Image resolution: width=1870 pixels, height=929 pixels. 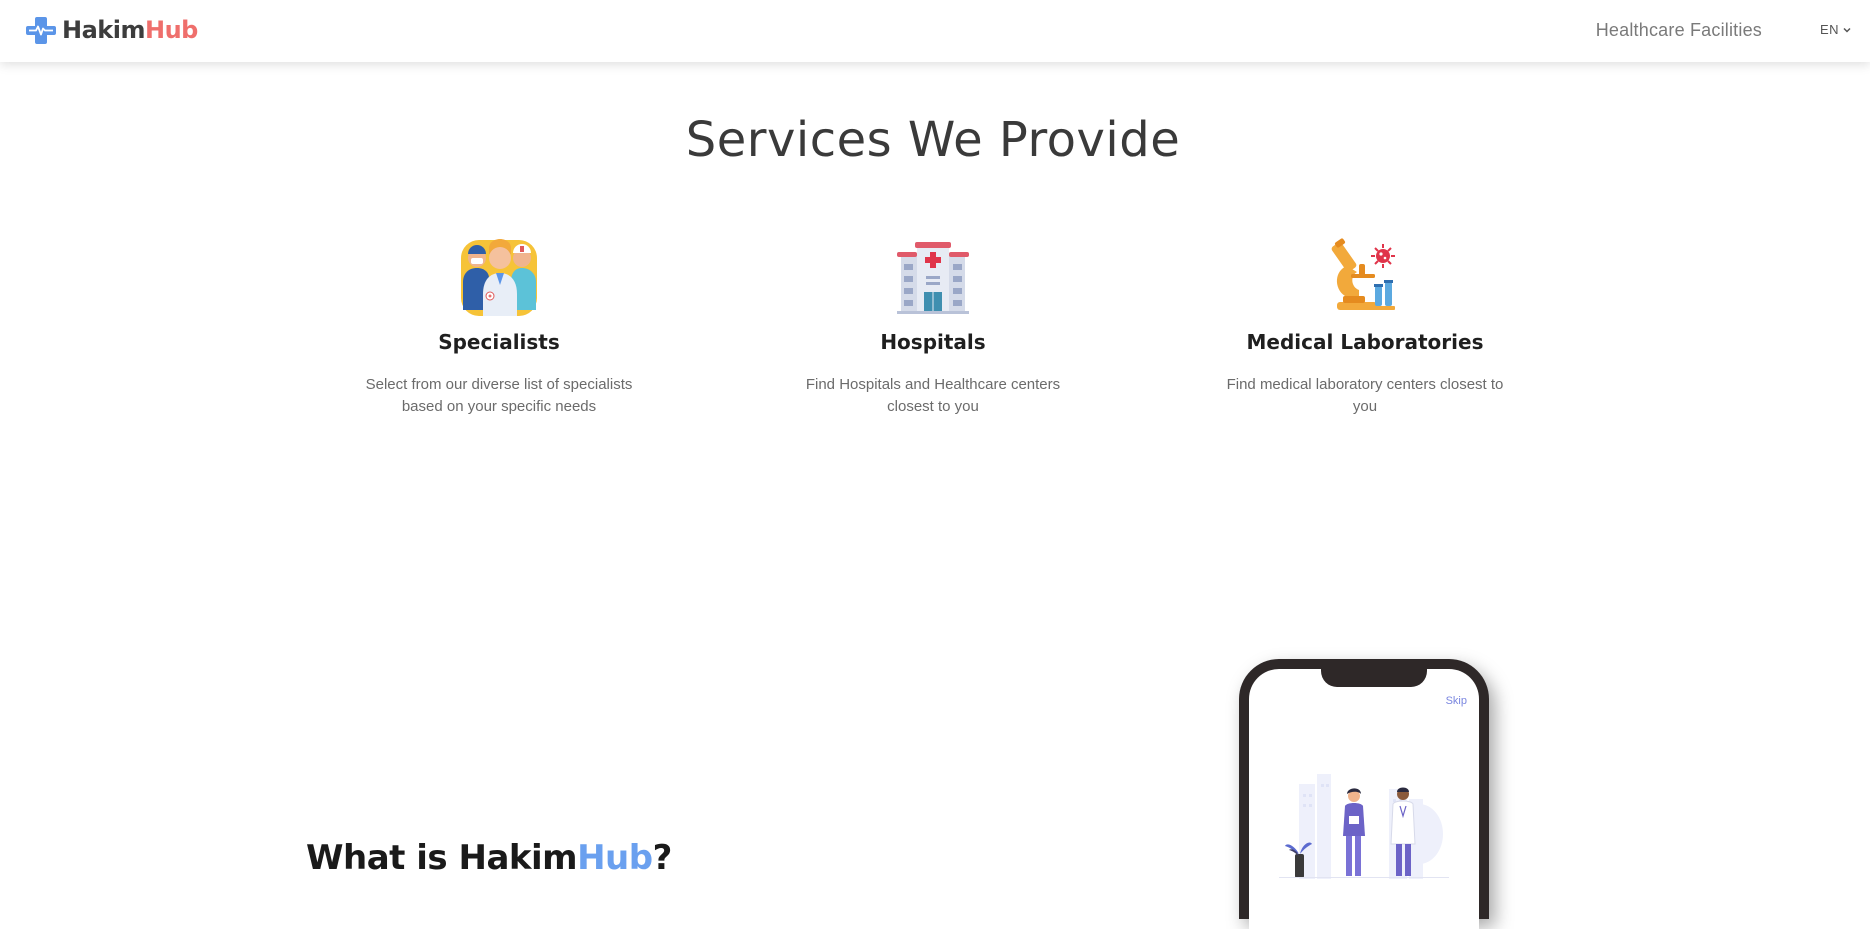 I want to click on about-title: What is HakimHub?, so click(x=489, y=858).